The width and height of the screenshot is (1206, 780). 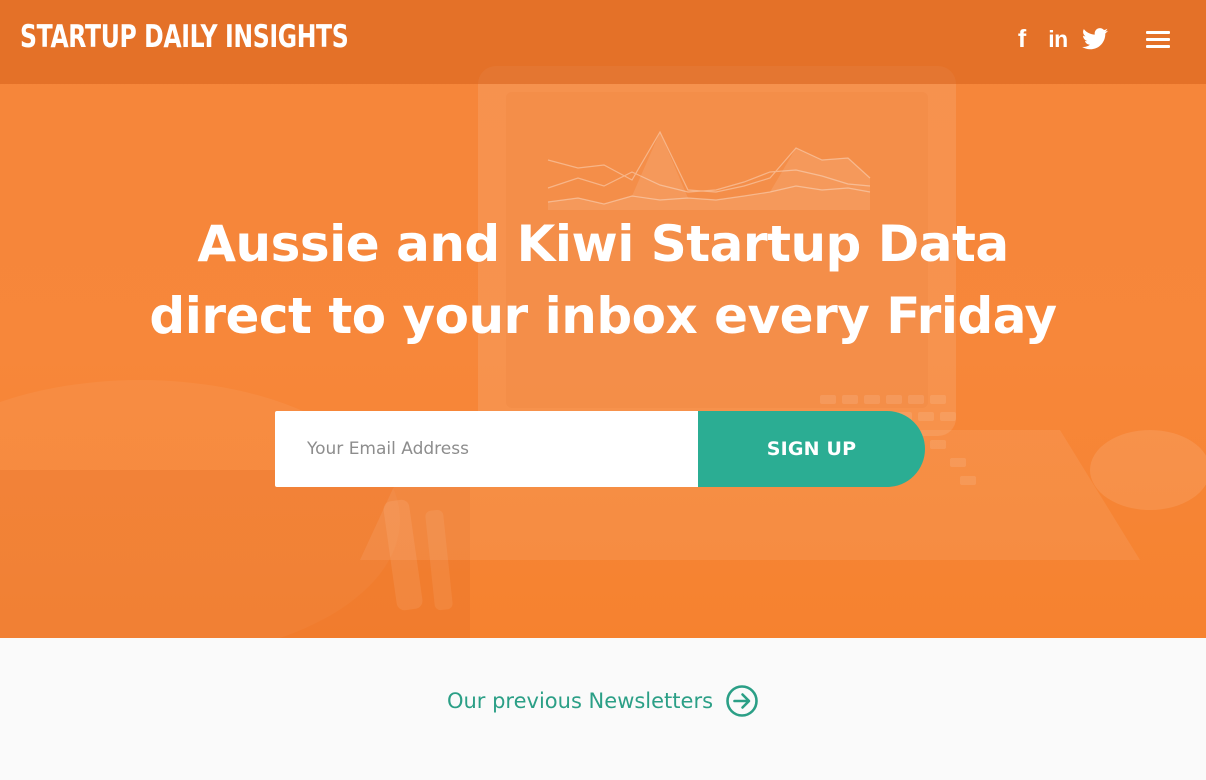 I want to click on hamburger-menu-icon, so click(x=1158, y=40).